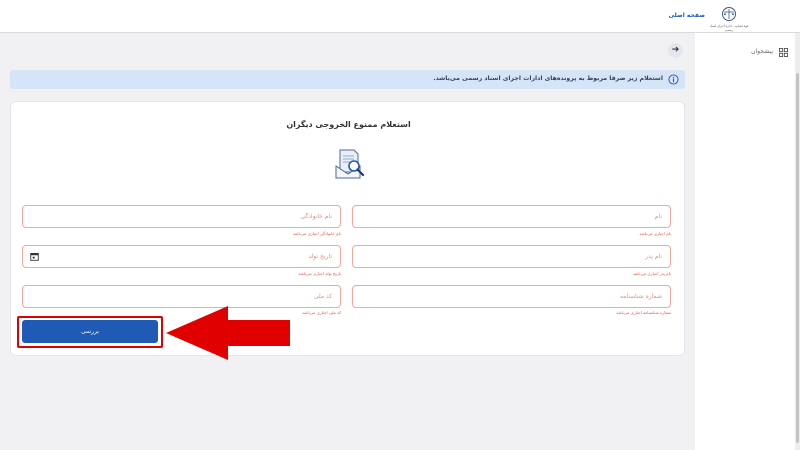 The image size is (800, 450). What do you see at coordinates (511, 256) in the screenshot?
I see `father-name-field: نام پدر` at bounding box center [511, 256].